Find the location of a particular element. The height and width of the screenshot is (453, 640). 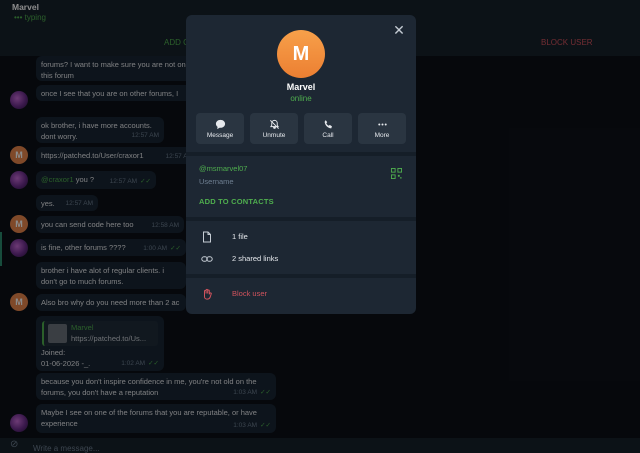

unmute-button: Unmute is located at coordinates (274, 128).